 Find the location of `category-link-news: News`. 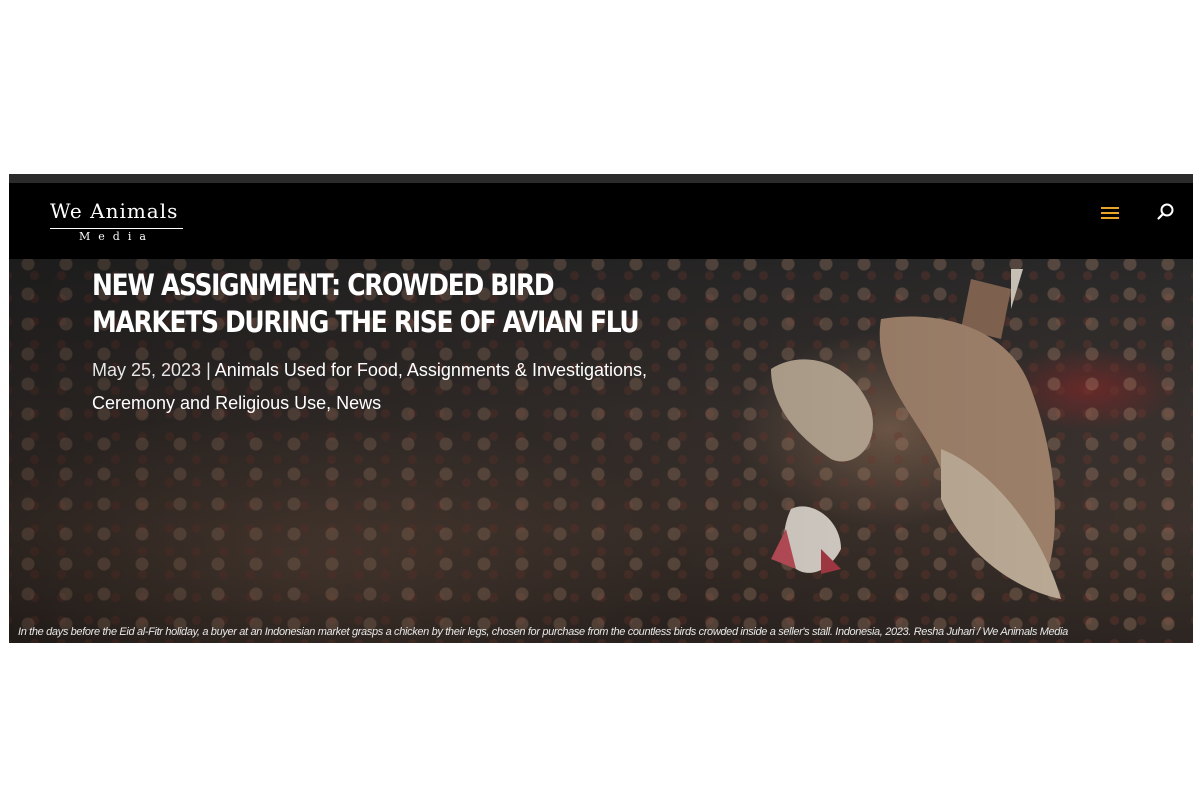

category-link-news: News is located at coordinates (358, 403).